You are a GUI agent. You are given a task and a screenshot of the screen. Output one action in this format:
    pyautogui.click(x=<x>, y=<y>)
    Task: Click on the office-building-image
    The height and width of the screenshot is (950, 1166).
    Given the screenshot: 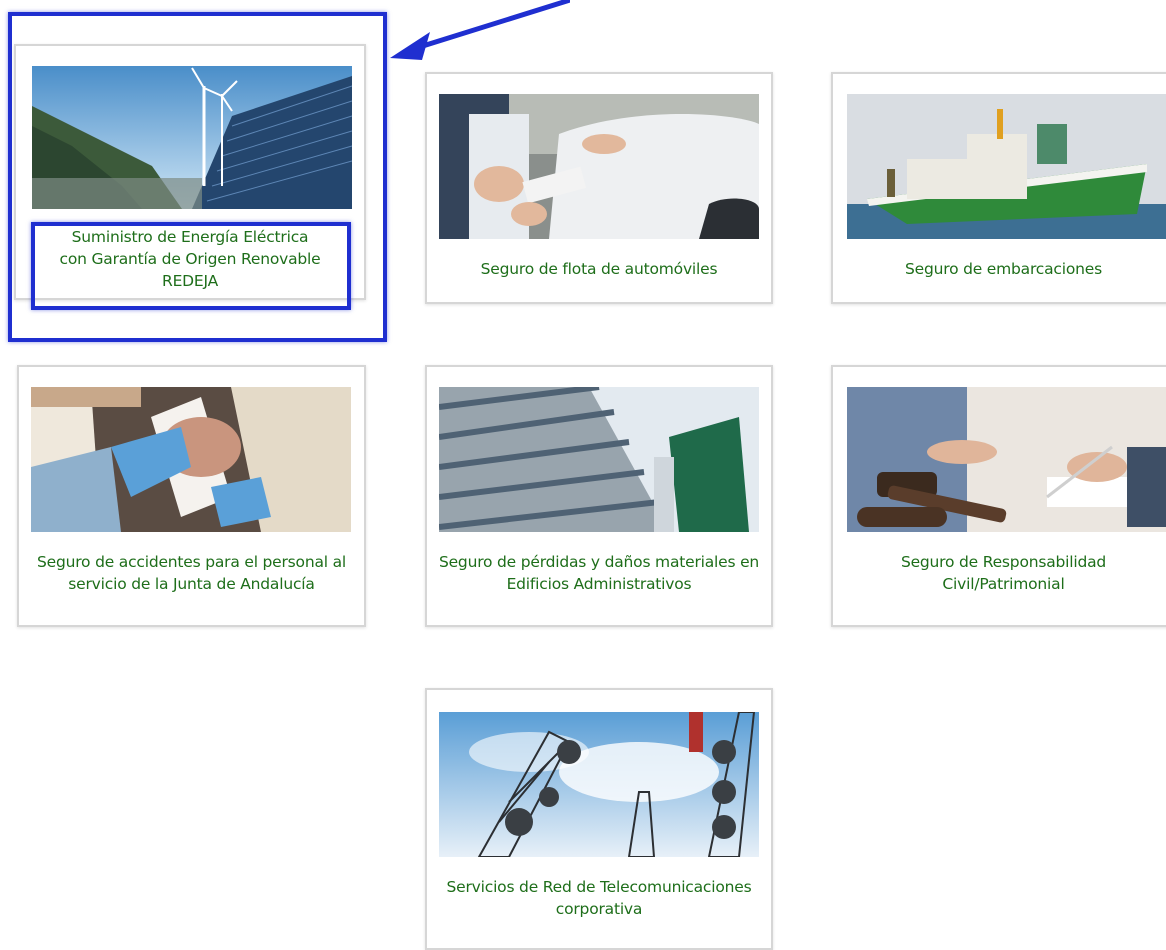 What is the action you would take?
    pyautogui.click(x=599, y=459)
    